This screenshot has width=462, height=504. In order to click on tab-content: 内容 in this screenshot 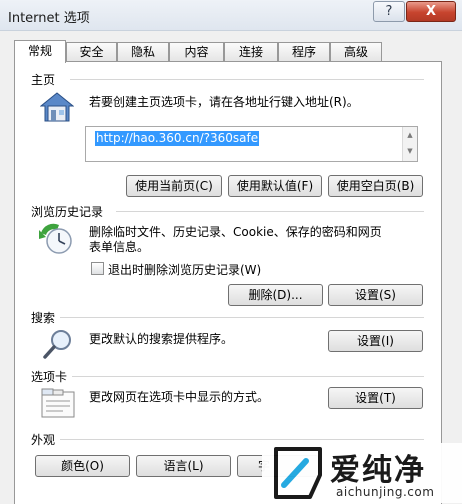, I will do `click(196, 52)`.